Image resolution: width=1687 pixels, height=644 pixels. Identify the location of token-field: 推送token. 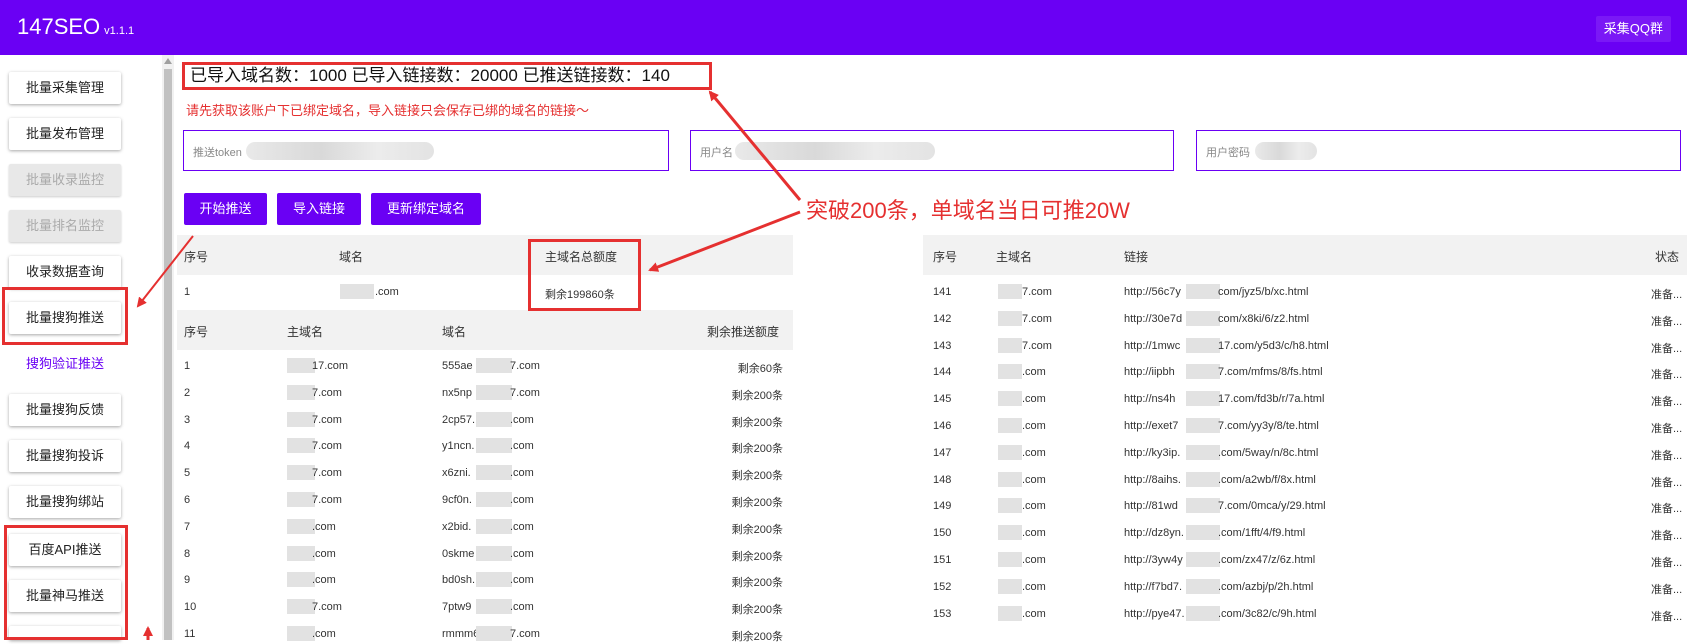
(426, 150).